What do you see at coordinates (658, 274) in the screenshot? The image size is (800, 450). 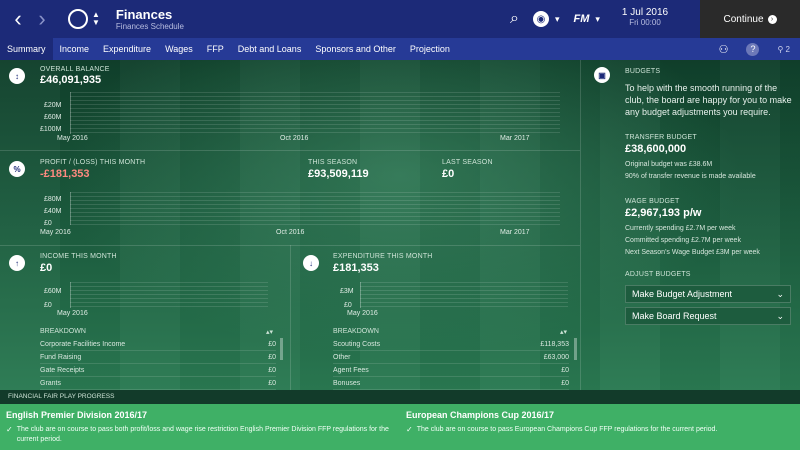 I see `adjust-budgets-label: ADJUST BUDGETS` at bounding box center [658, 274].